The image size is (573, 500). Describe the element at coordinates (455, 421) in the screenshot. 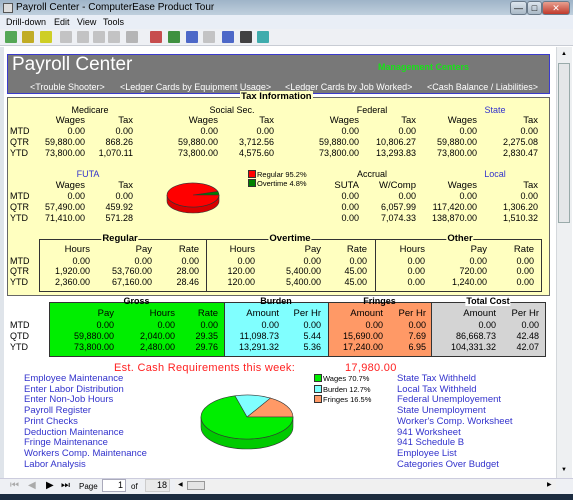

I see `link-worker-s-comp-worksheet: Worker's Comp. Worksheet` at that location.